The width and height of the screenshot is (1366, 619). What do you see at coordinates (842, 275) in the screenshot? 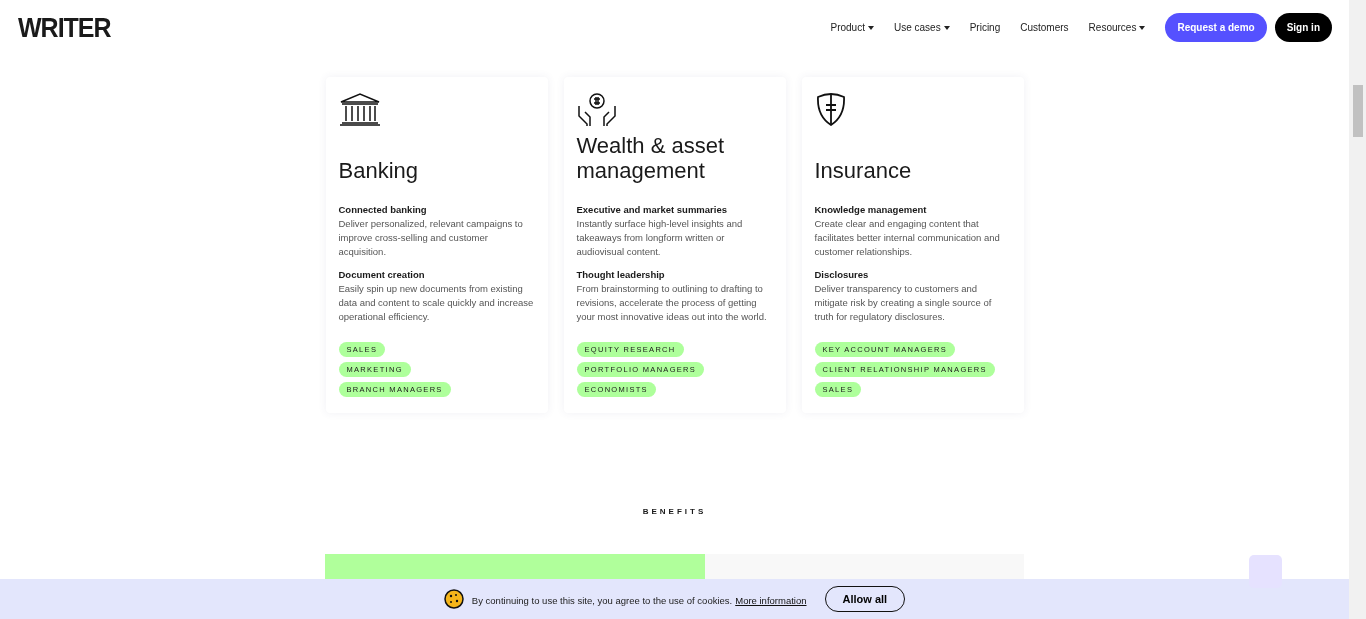
I see `section-heading: Disclosures` at bounding box center [842, 275].